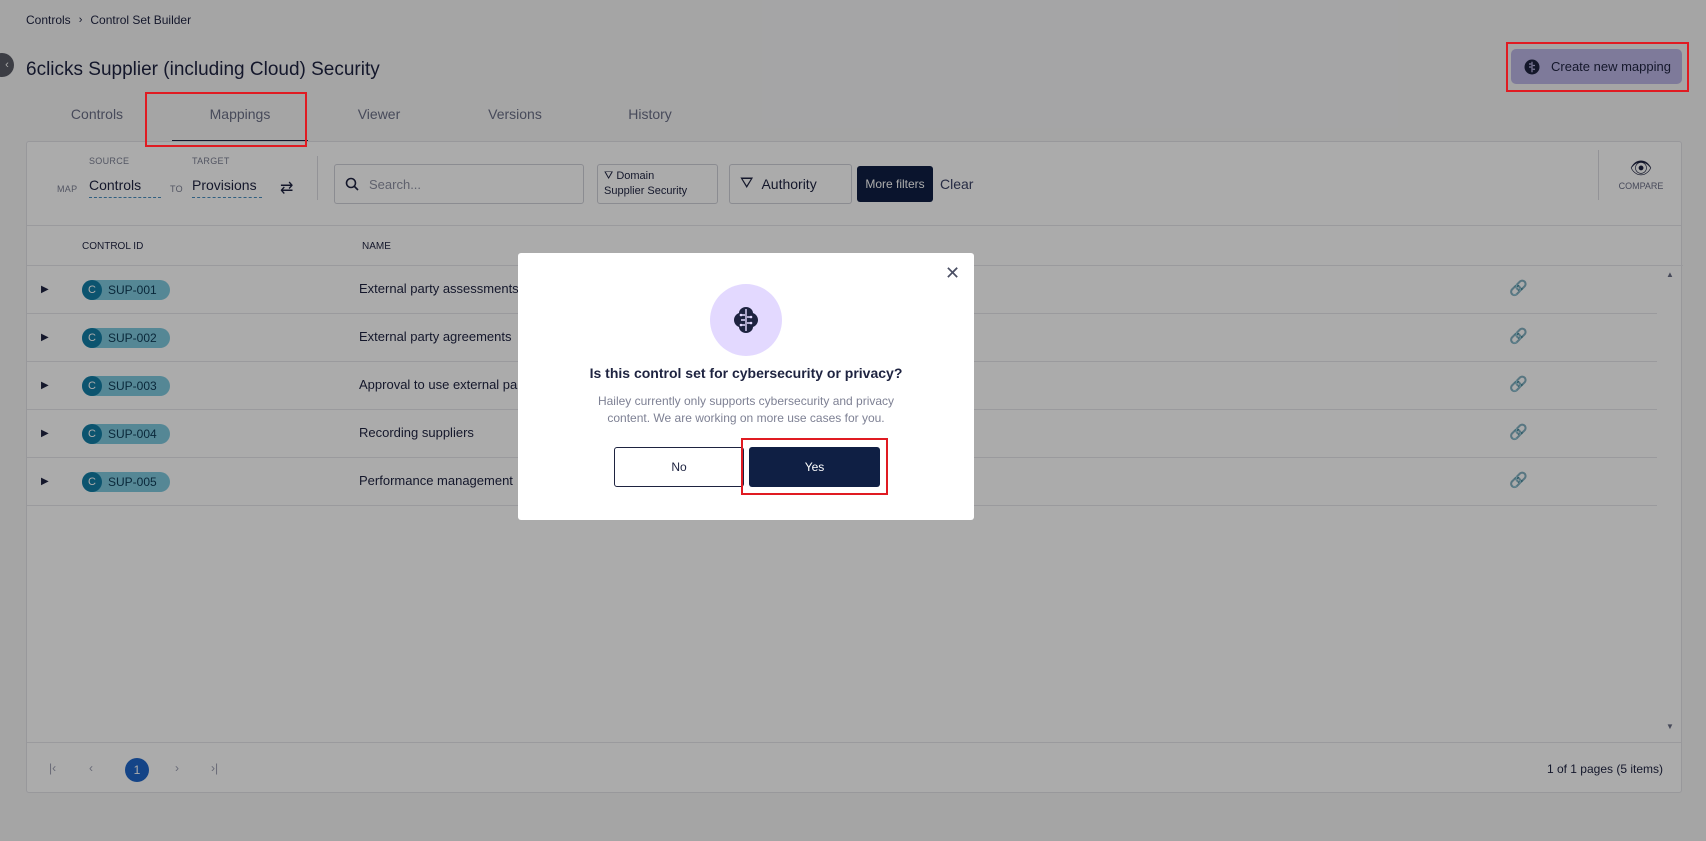 The image size is (1706, 841). What do you see at coordinates (226, 119) in the screenshot?
I see `highlight-mappings-tab` at bounding box center [226, 119].